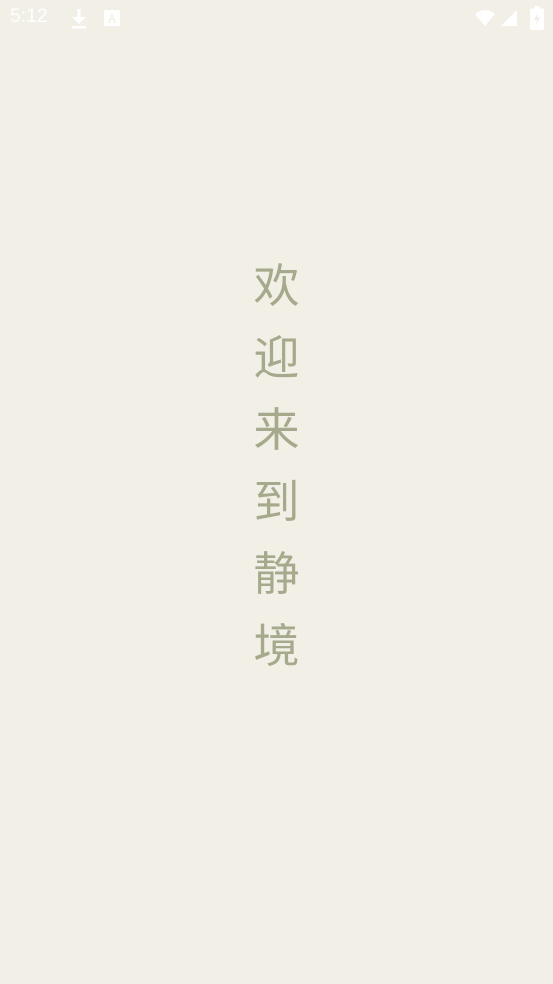 This screenshot has width=553, height=984. What do you see at coordinates (509, 18) in the screenshot?
I see `cell-signal-icon` at bounding box center [509, 18].